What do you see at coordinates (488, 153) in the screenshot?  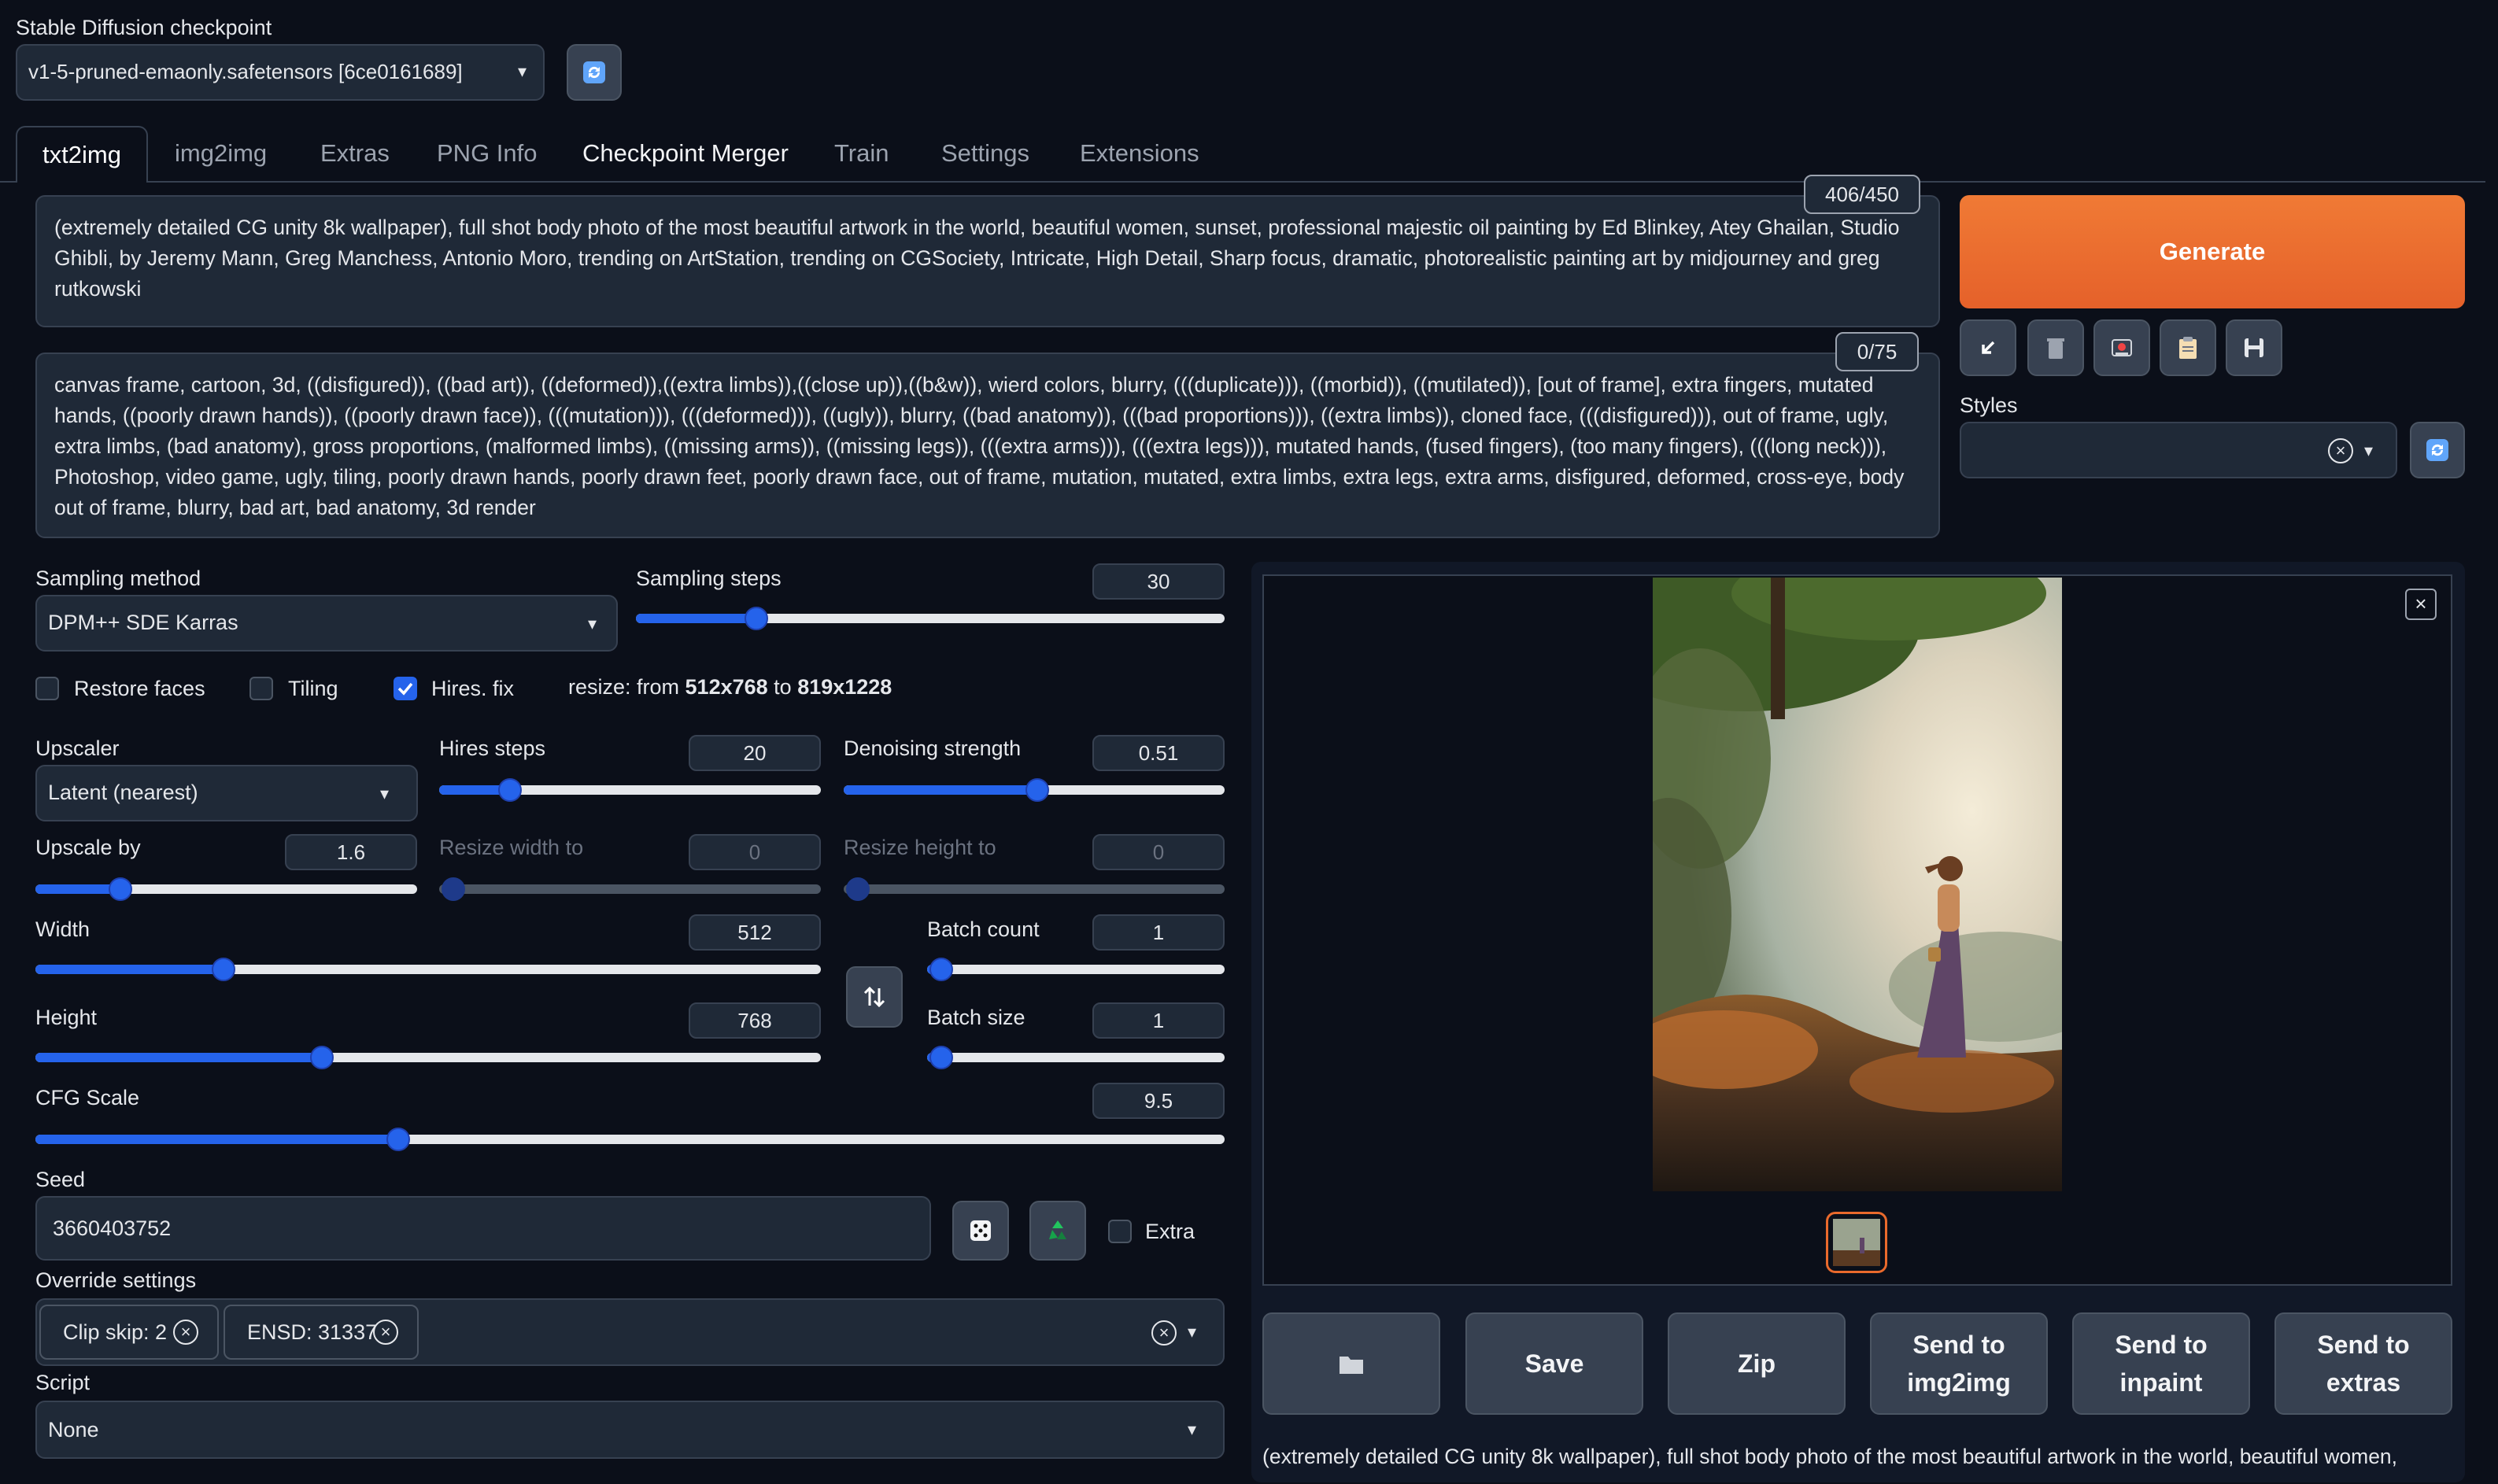 I see `tab-png-info: PNG Info` at bounding box center [488, 153].